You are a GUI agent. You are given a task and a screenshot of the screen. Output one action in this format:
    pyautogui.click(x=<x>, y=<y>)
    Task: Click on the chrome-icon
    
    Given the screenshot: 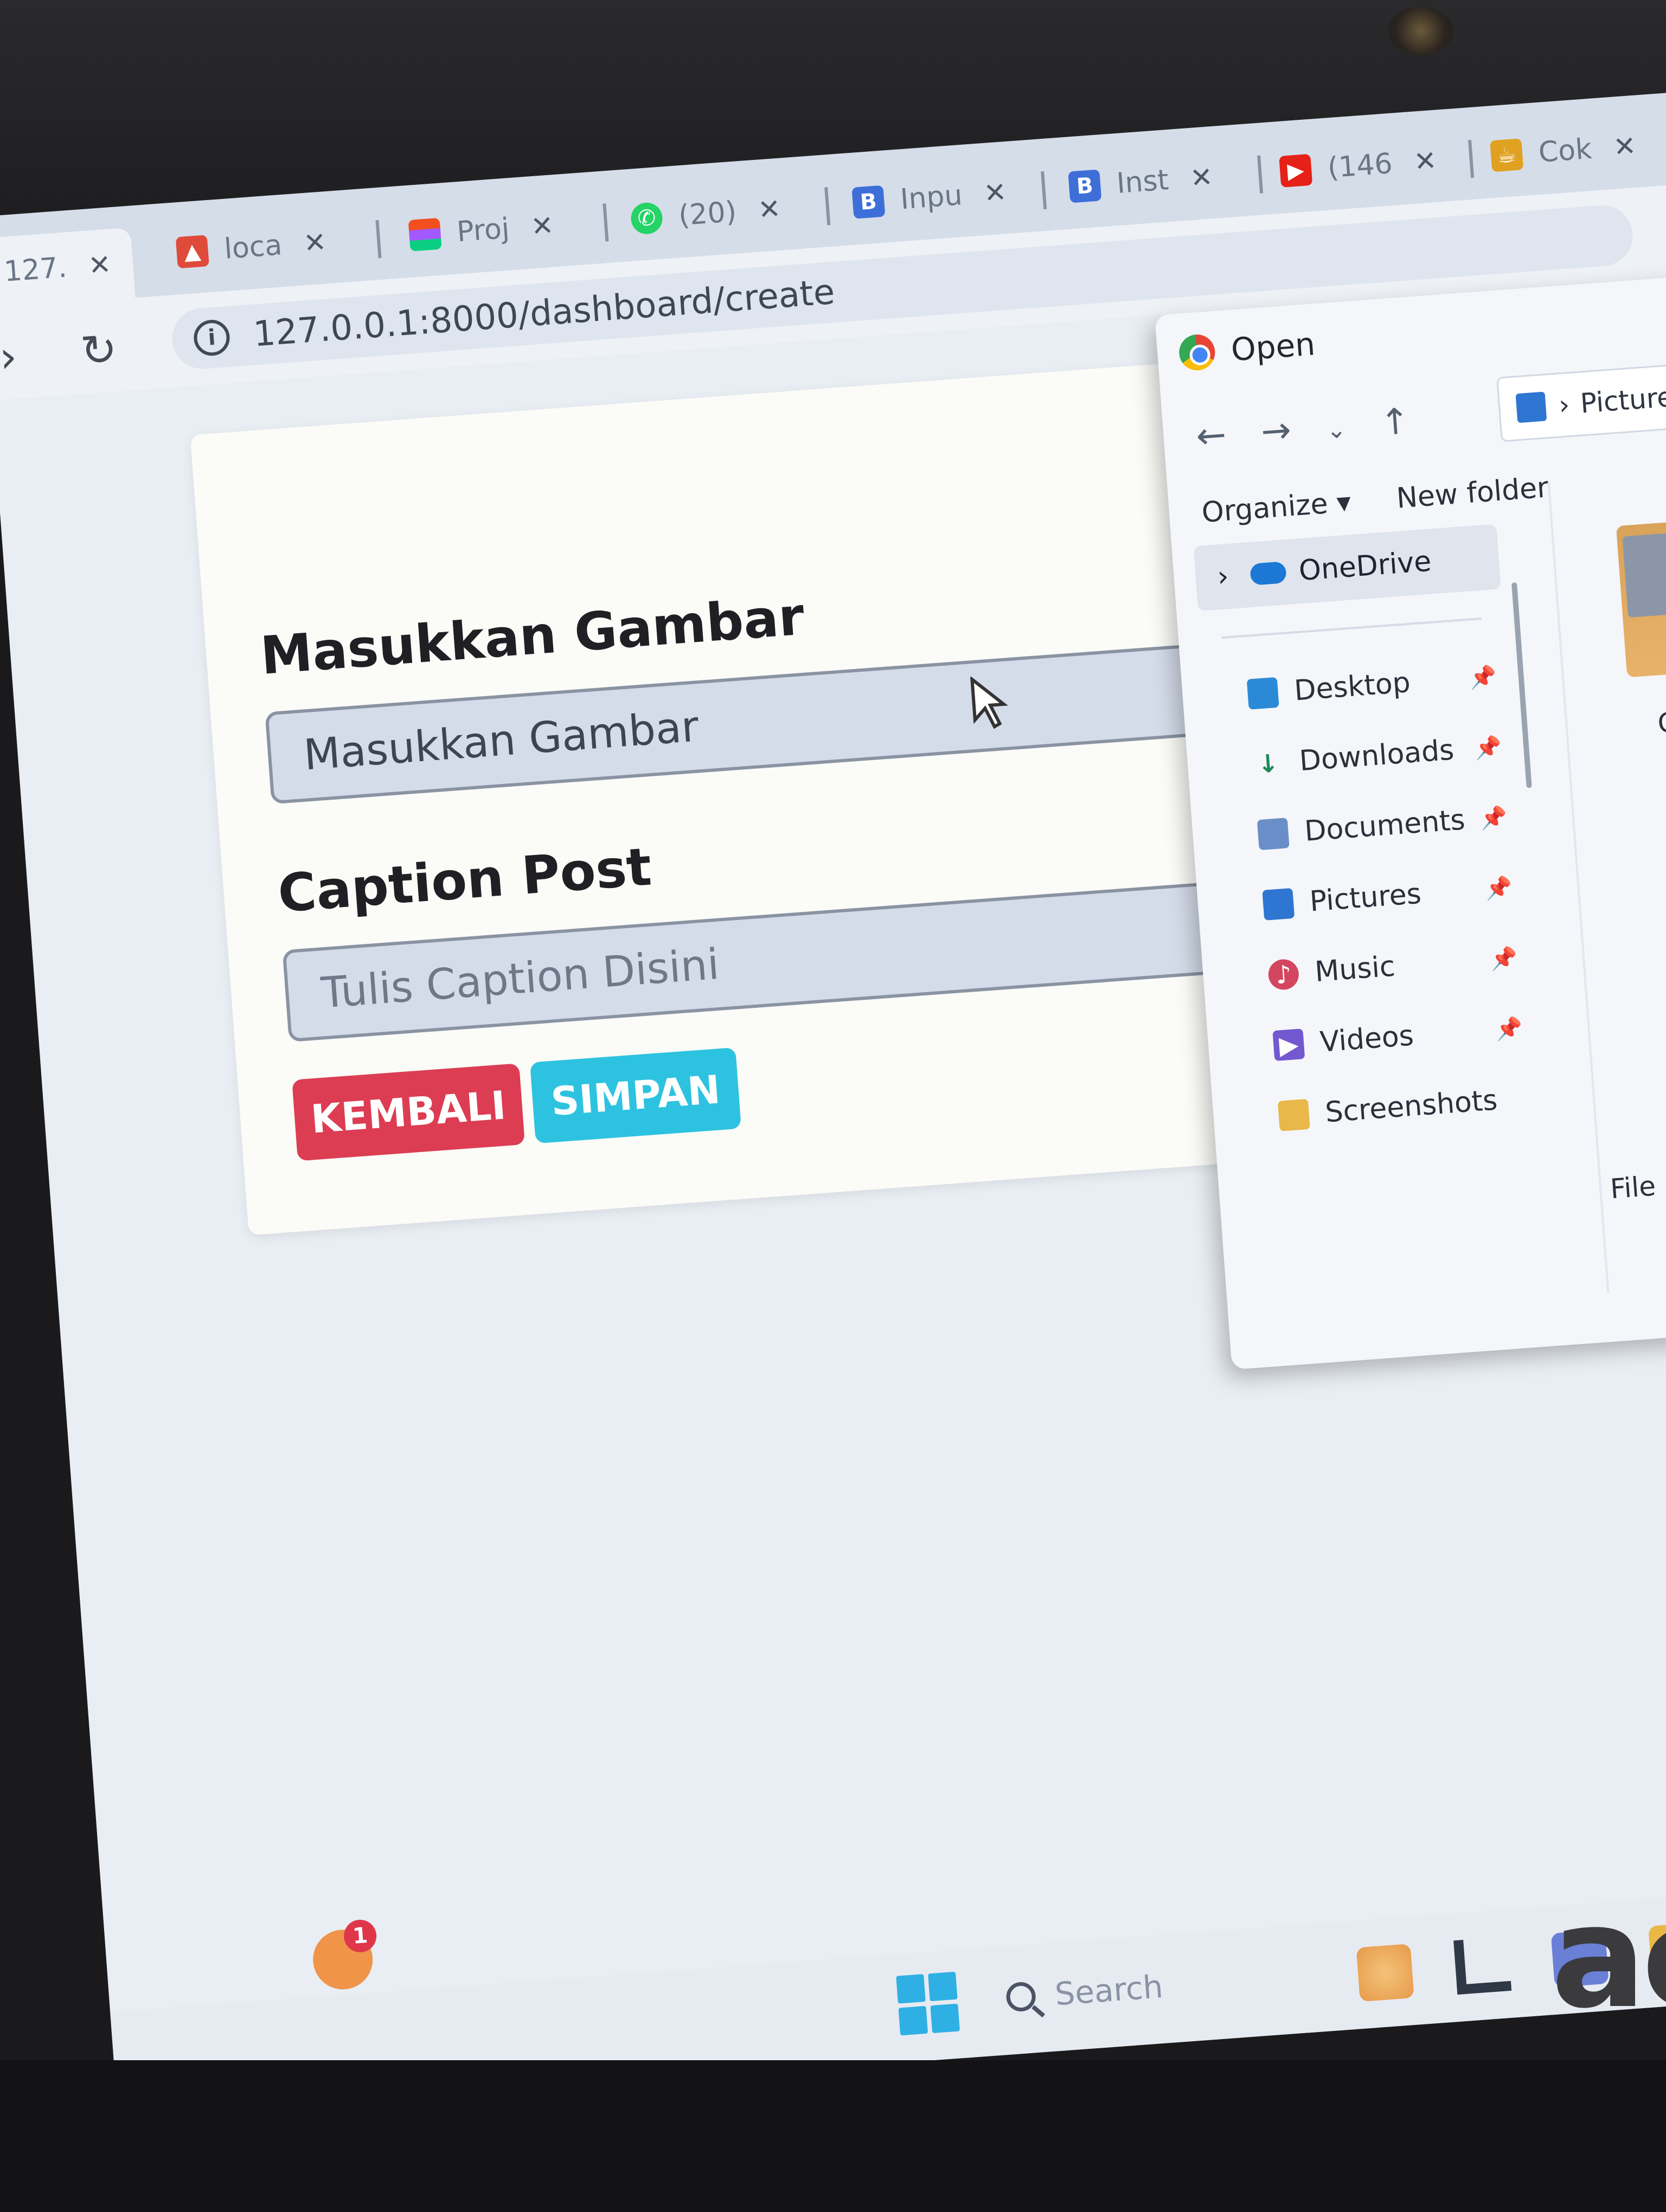 What is the action you would take?
    pyautogui.click(x=1197, y=352)
    